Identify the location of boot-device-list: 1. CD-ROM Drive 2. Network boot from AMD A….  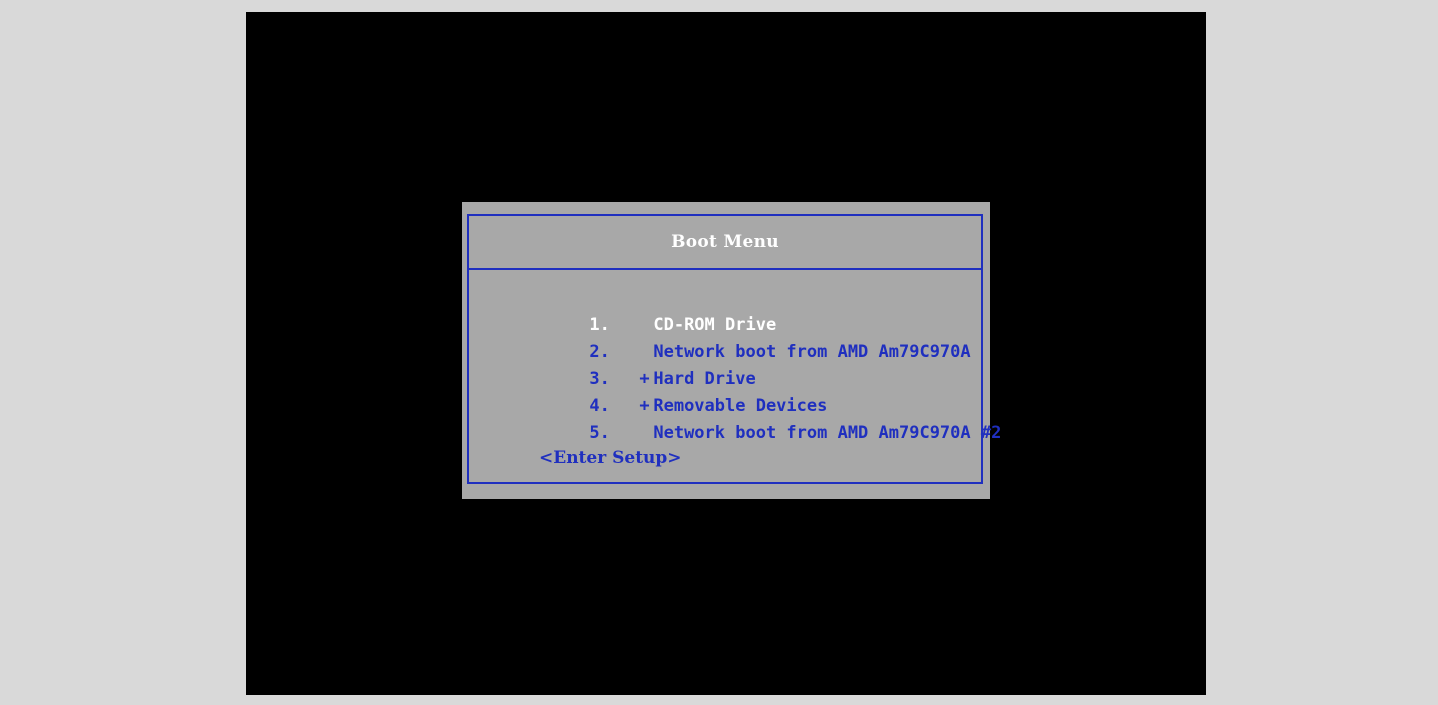
(744, 364).